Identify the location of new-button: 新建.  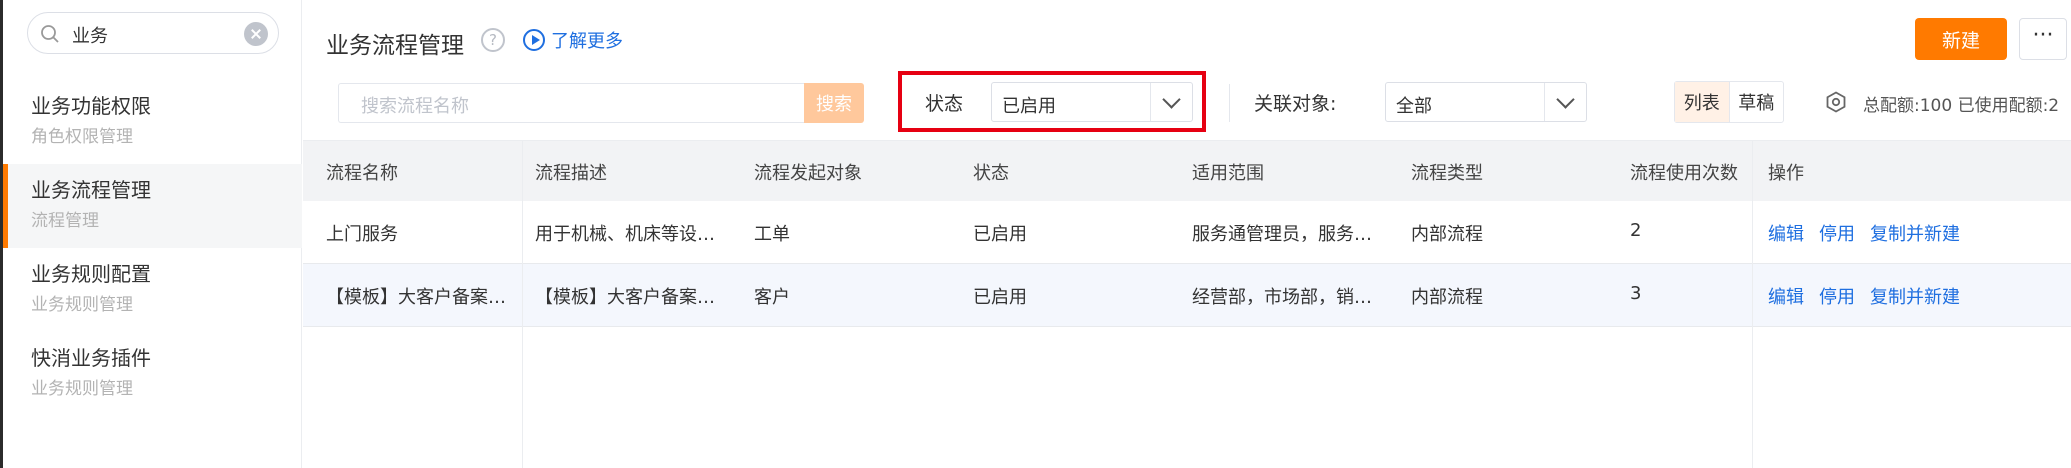
(1961, 39).